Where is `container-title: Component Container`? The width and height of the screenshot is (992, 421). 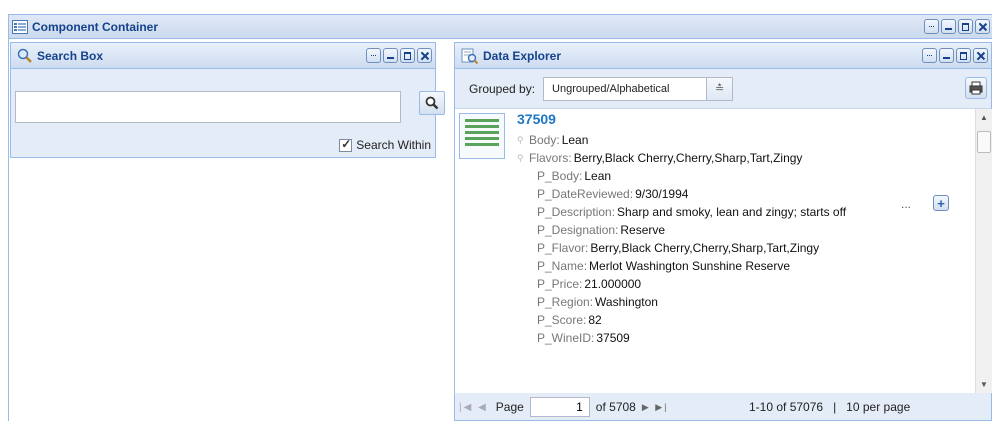
container-title: Component Container is located at coordinates (95, 26).